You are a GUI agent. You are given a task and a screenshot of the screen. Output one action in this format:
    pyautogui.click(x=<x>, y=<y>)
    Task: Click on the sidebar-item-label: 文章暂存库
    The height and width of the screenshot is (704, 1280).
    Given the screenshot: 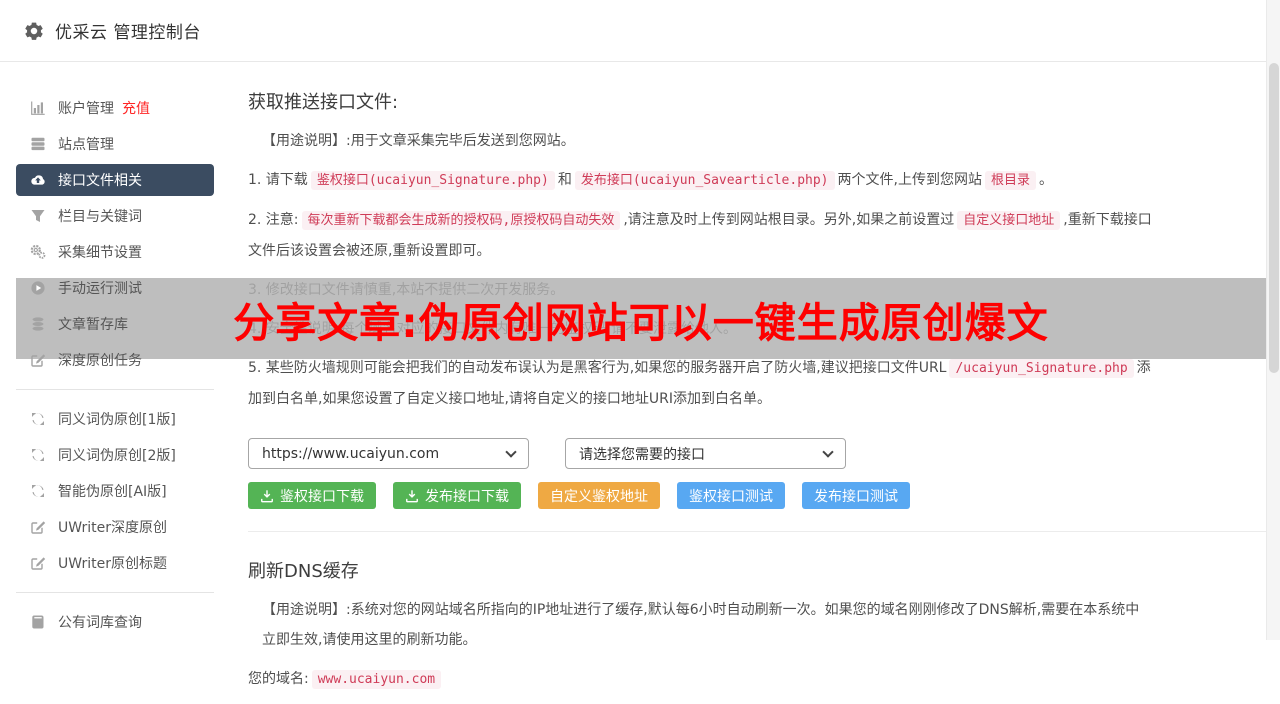 What is the action you would take?
    pyautogui.click(x=93, y=325)
    